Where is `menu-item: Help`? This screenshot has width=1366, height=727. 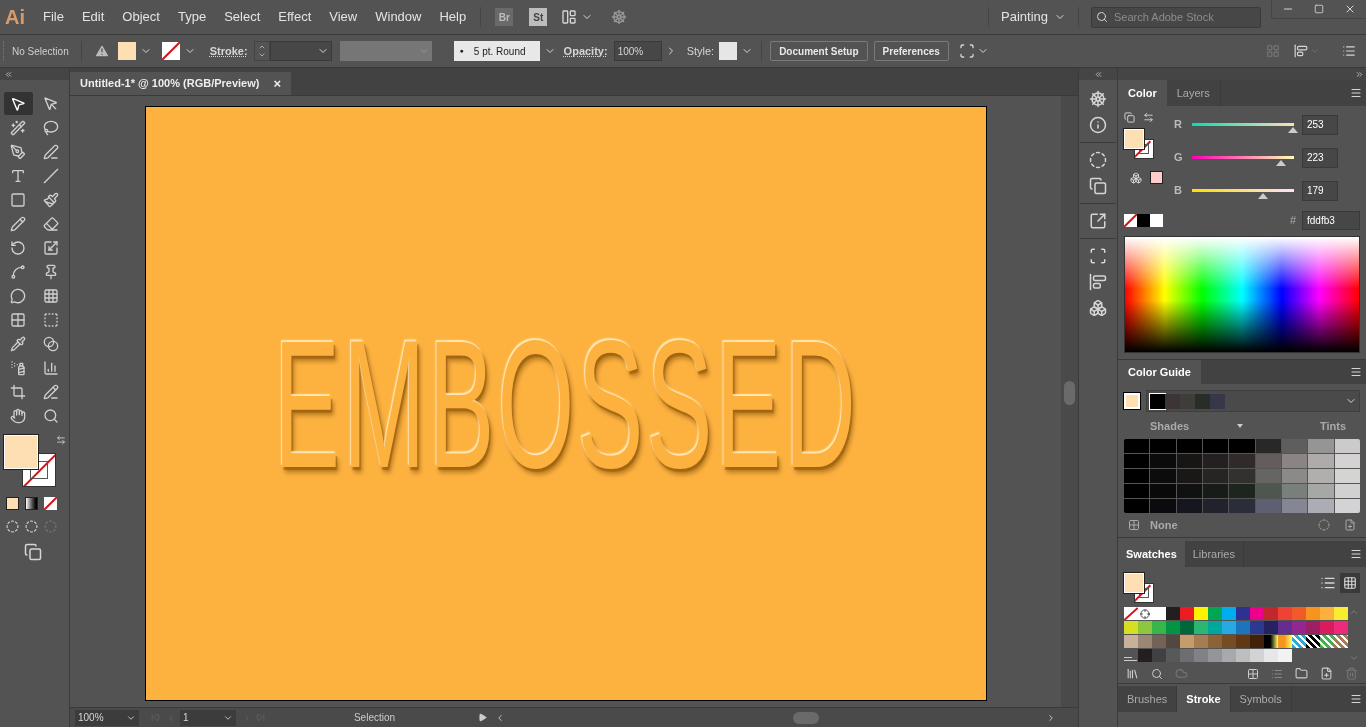
menu-item: Help is located at coordinates (453, 17).